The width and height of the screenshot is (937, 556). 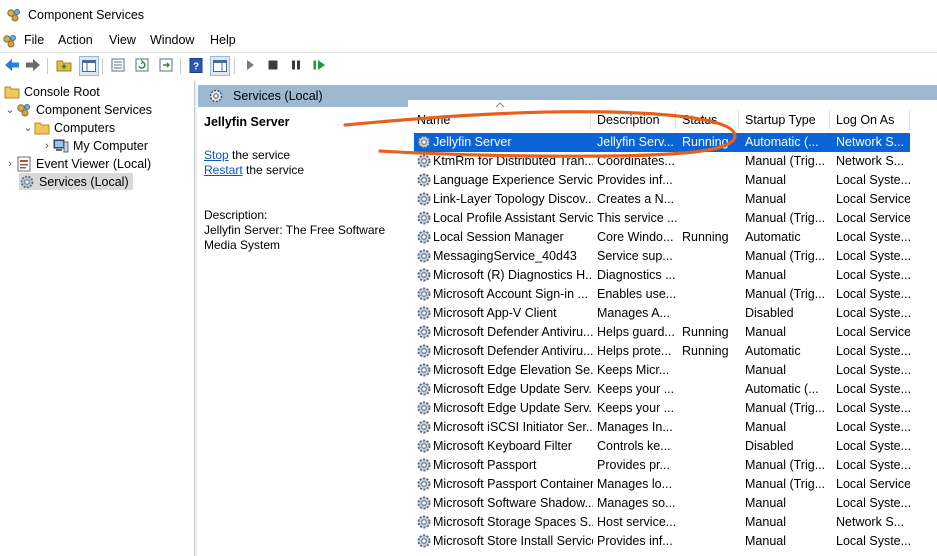 What do you see at coordinates (33, 65) in the screenshot?
I see `forward-icon` at bounding box center [33, 65].